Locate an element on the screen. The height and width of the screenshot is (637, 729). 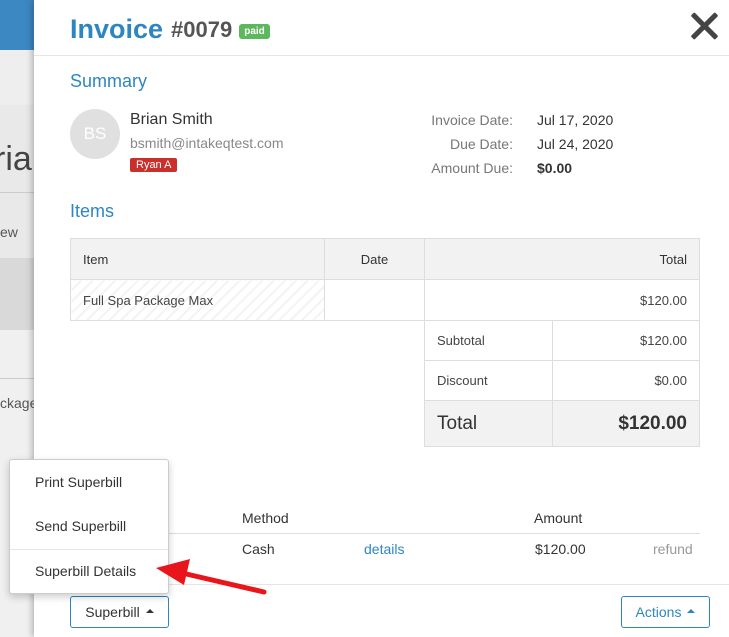
annotation-arrow-icon is located at coordinates (211, 577).